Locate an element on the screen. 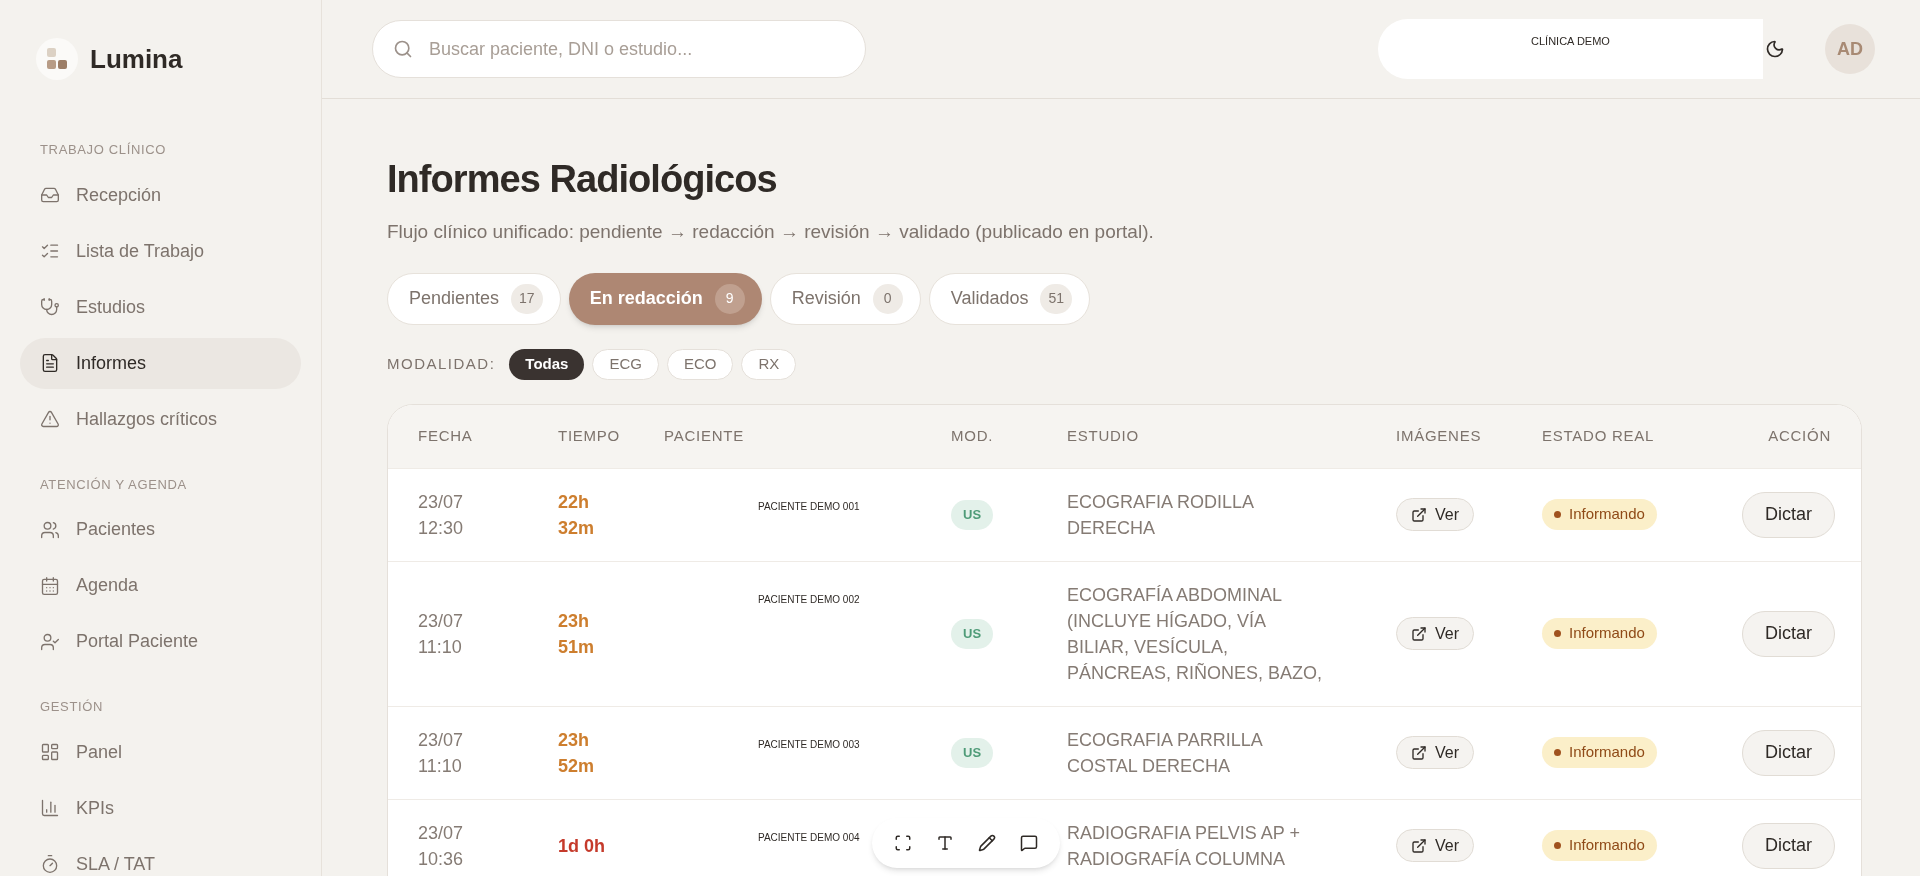  user-avatar: AD is located at coordinates (1850, 49).